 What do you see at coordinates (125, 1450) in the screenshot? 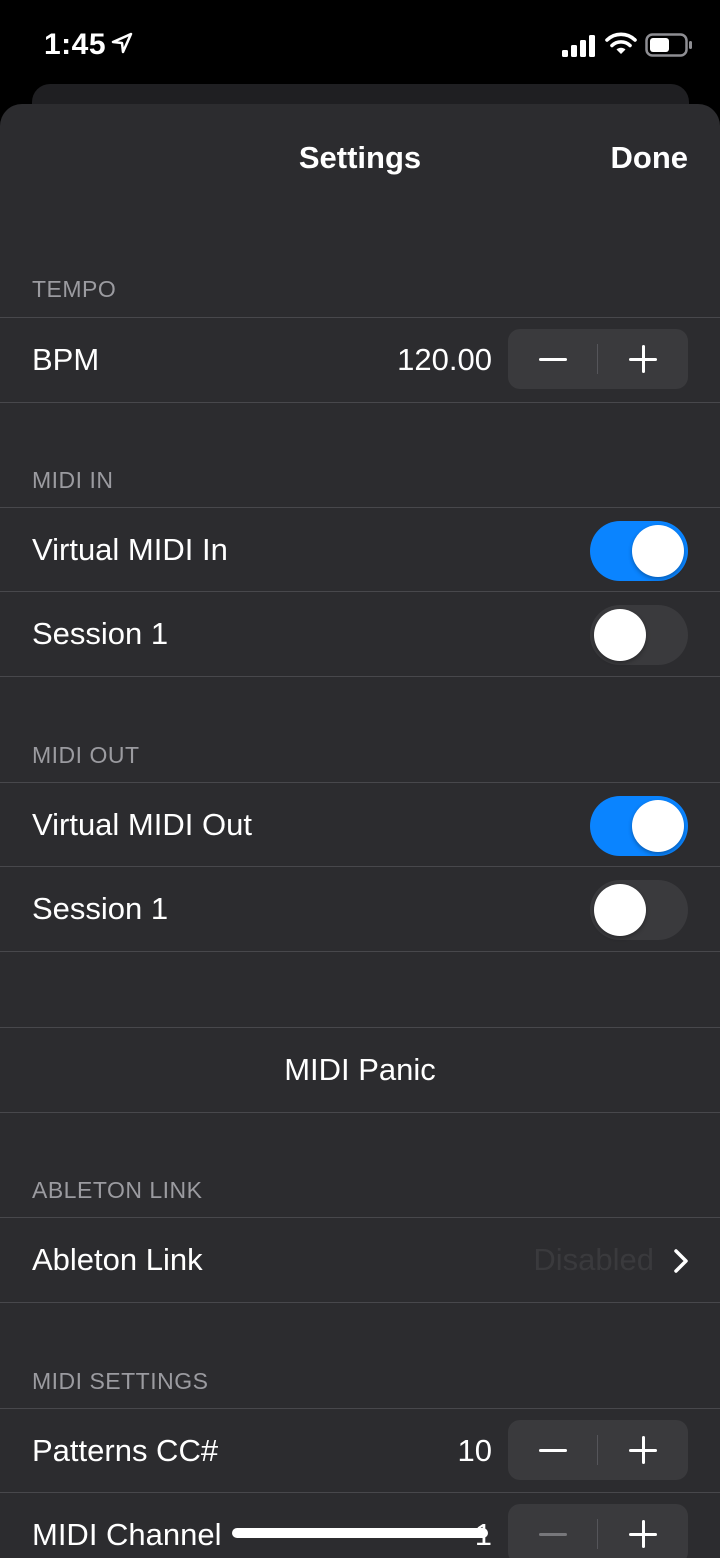
I see `patterns-cc-label: Patterns CC#` at bounding box center [125, 1450].